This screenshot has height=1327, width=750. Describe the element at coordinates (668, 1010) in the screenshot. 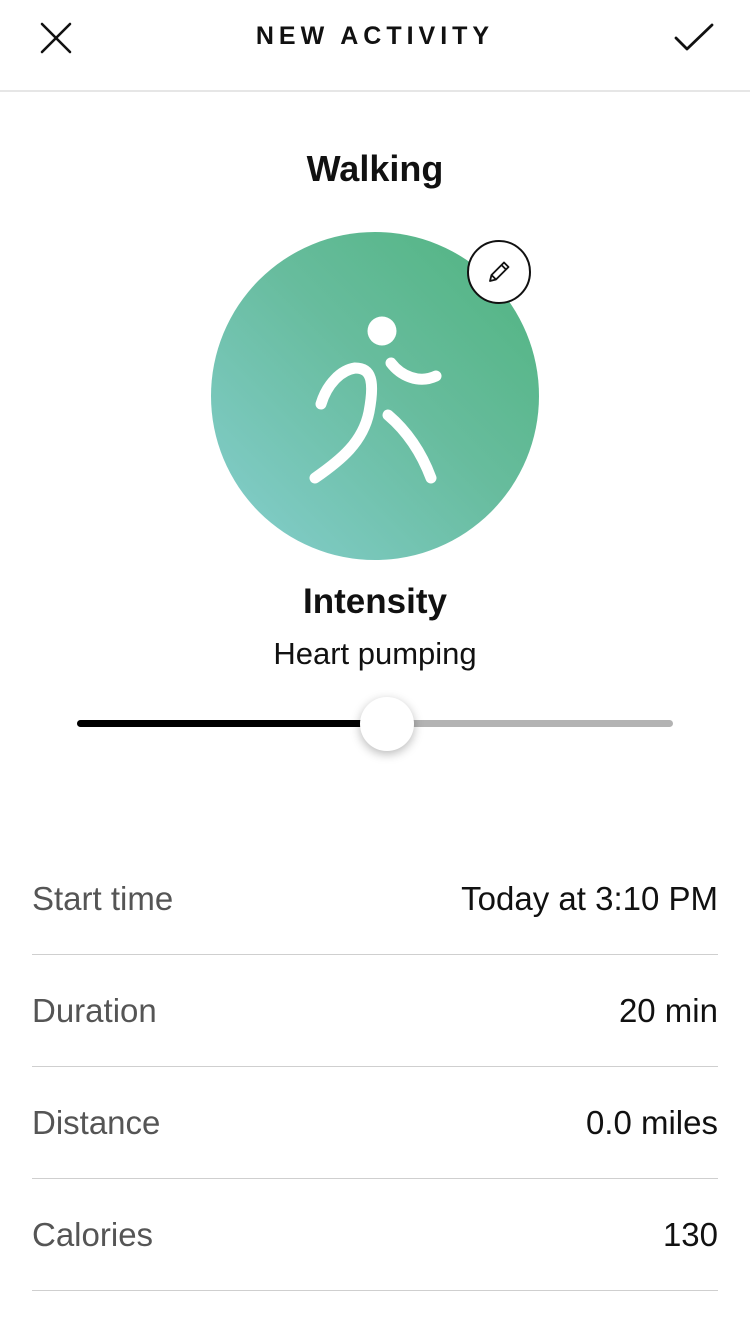

I see `duration-value: 20 min` at that location.